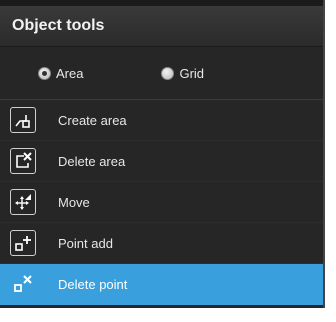 The height and width of the screenshot is (322, 336). Describe the element at coordinates (161, 243) in the screenshot. I see `tool-point-add: Point add` at that location.